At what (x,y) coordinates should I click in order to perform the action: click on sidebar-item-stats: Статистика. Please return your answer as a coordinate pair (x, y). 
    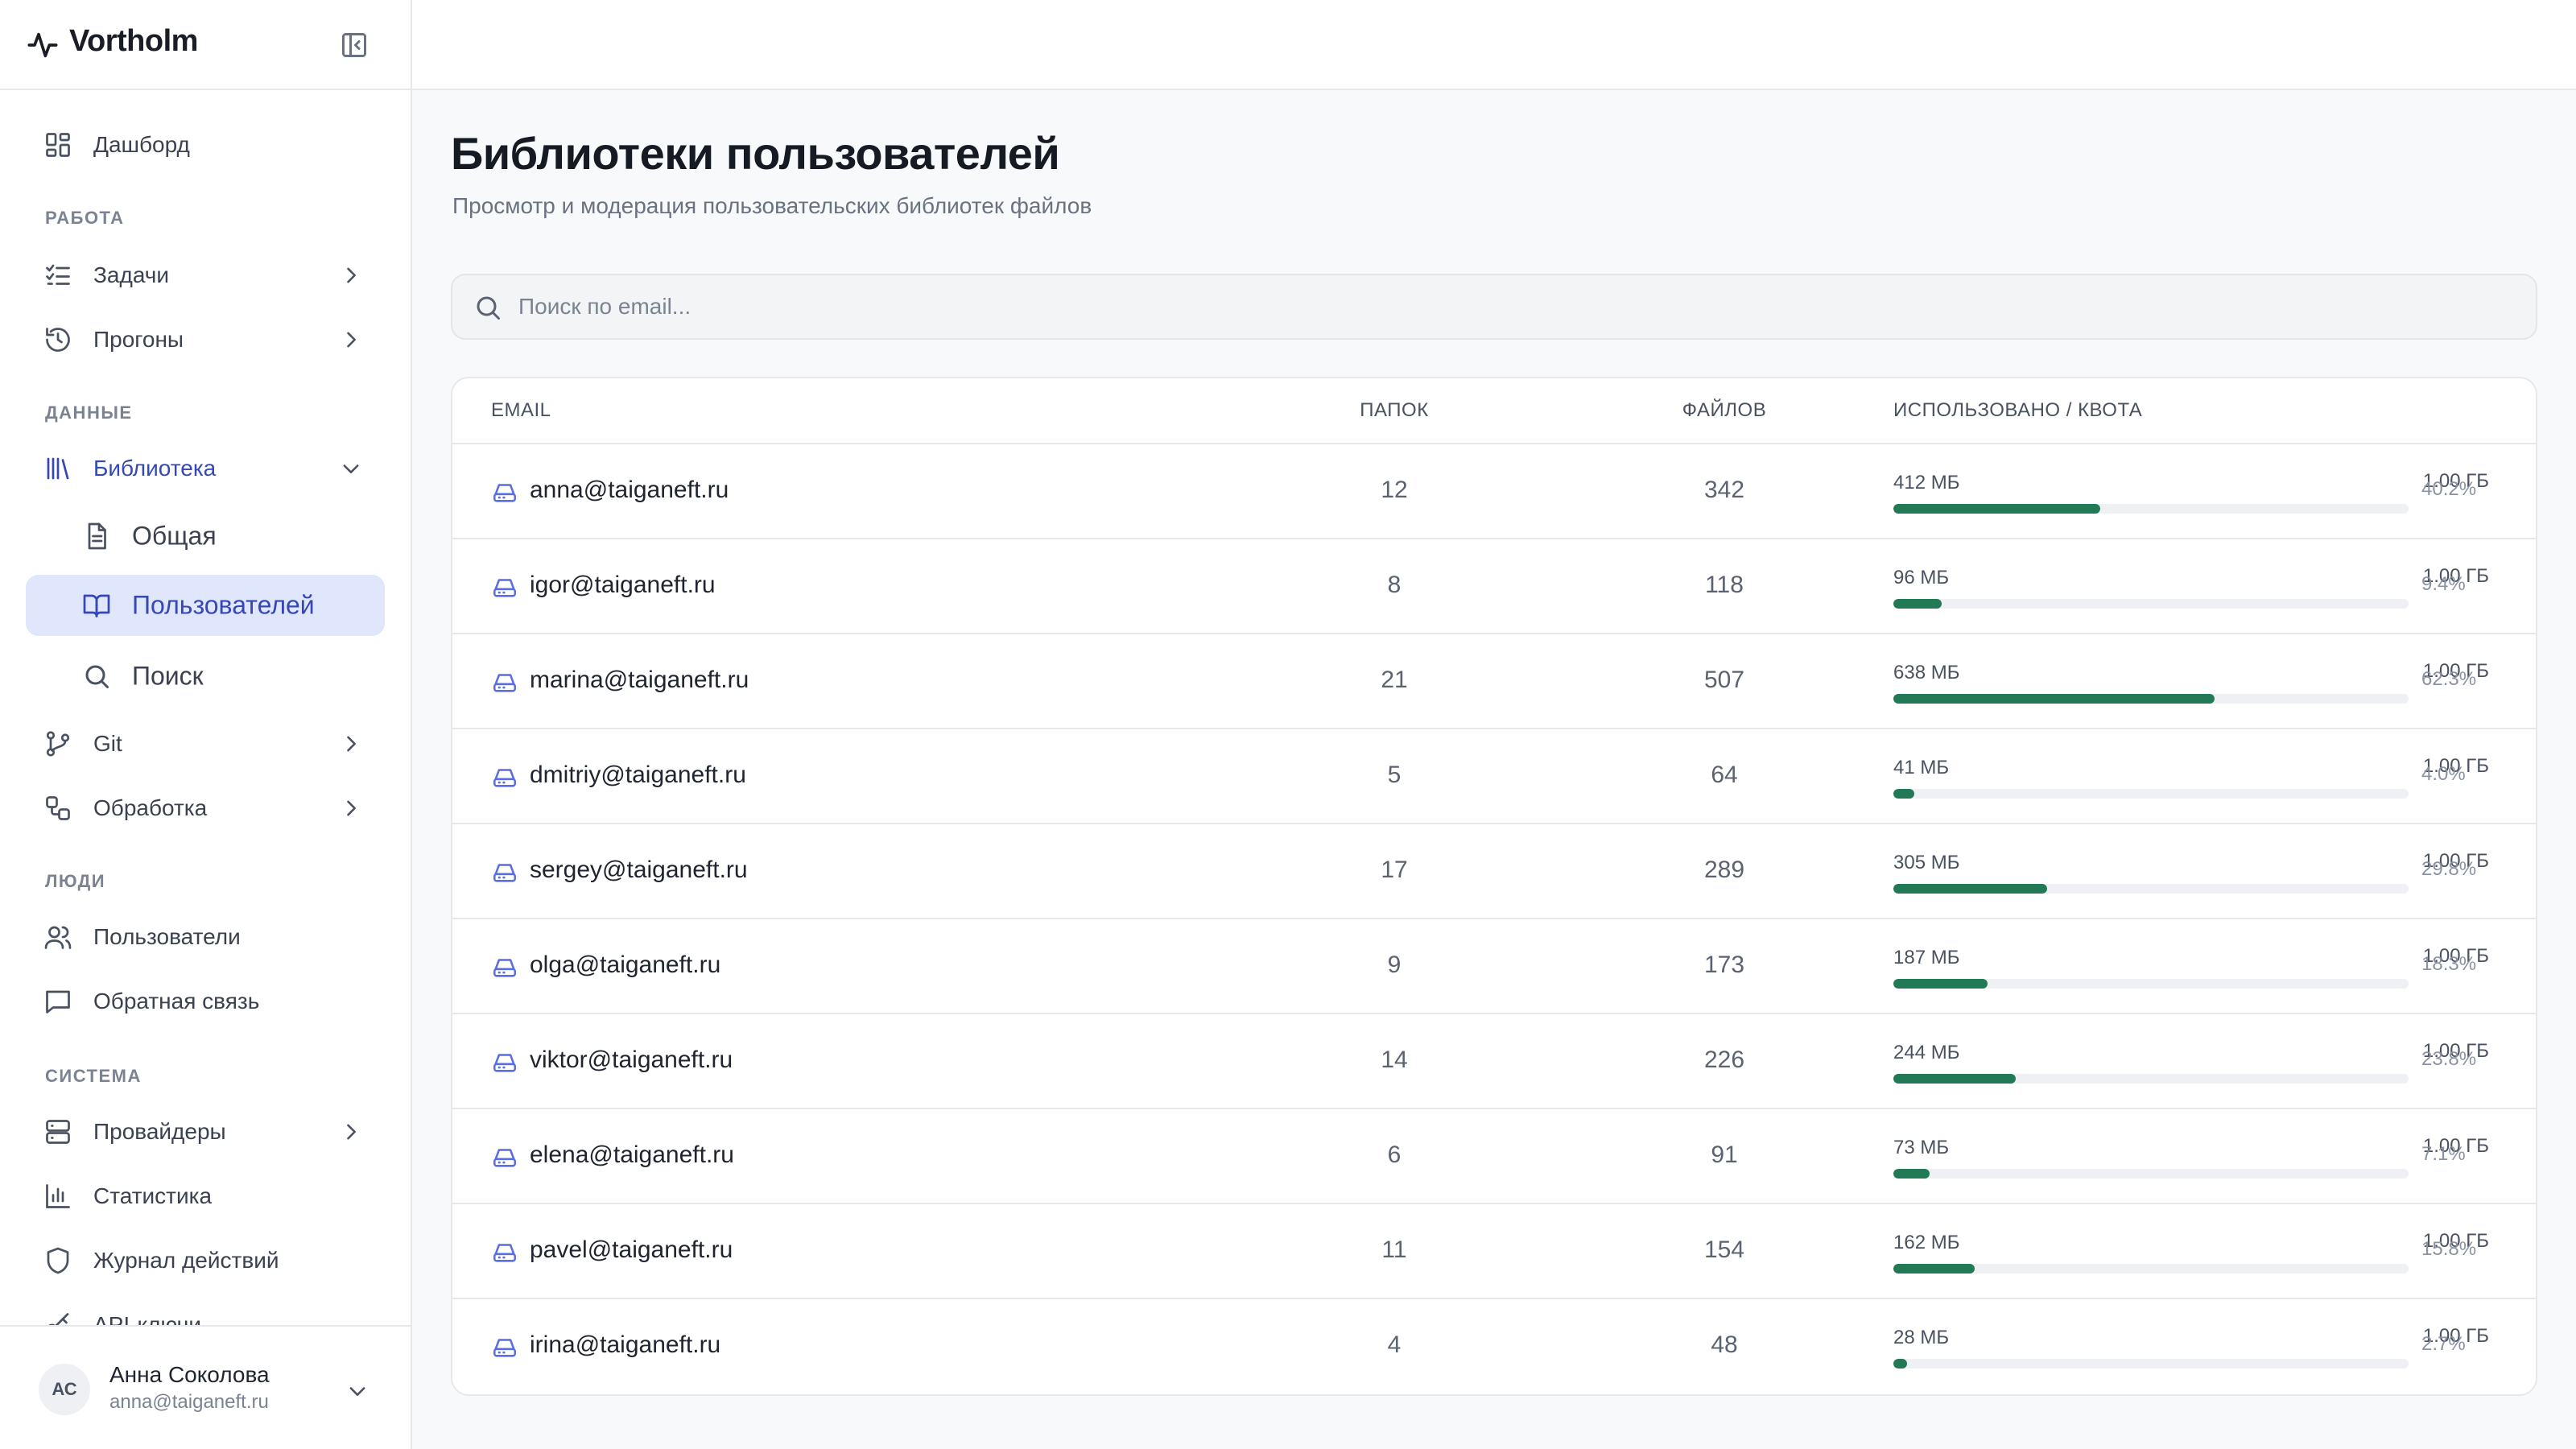
    Looking at the image, I should click on (205, 1196).